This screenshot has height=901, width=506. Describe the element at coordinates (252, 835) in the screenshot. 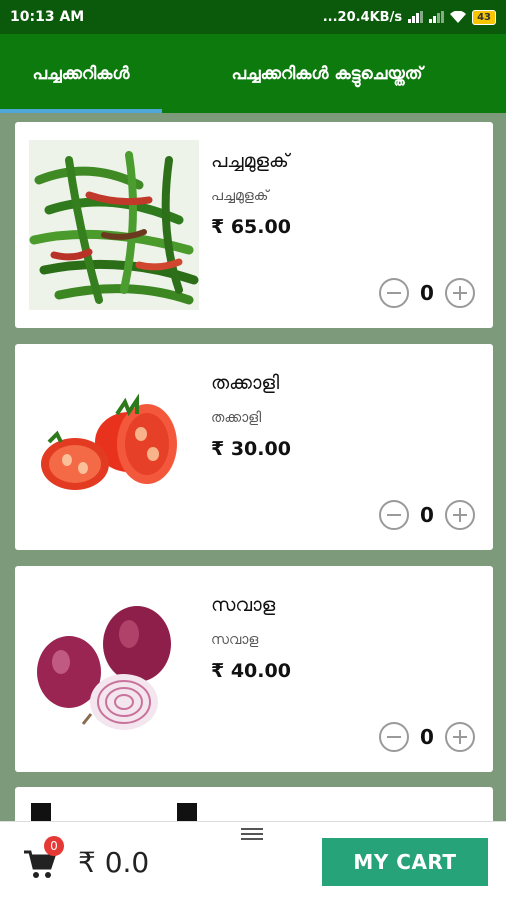

I see `drag-handle-icon` at that location.